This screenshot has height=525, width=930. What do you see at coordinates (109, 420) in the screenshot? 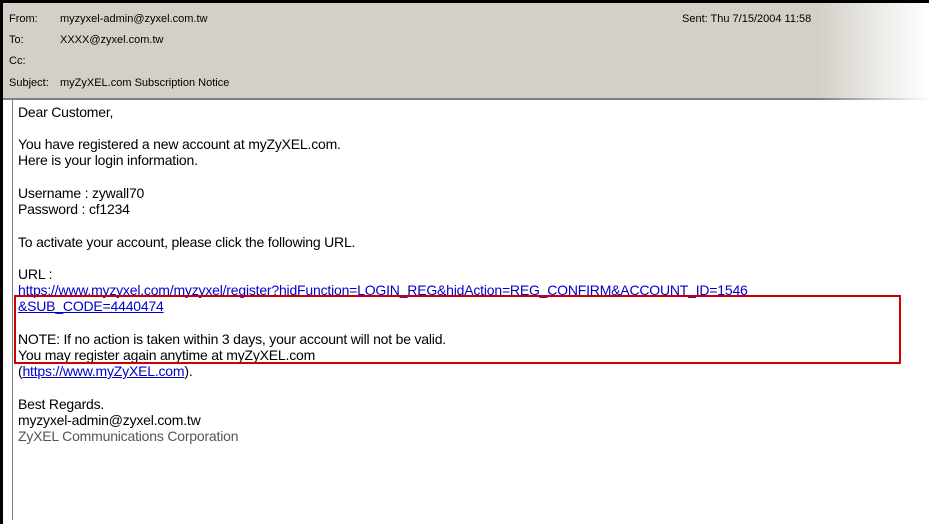
I see `signature-email: myzyxel-admin@zyxel.com.tw` at bounding box center [109, 420].